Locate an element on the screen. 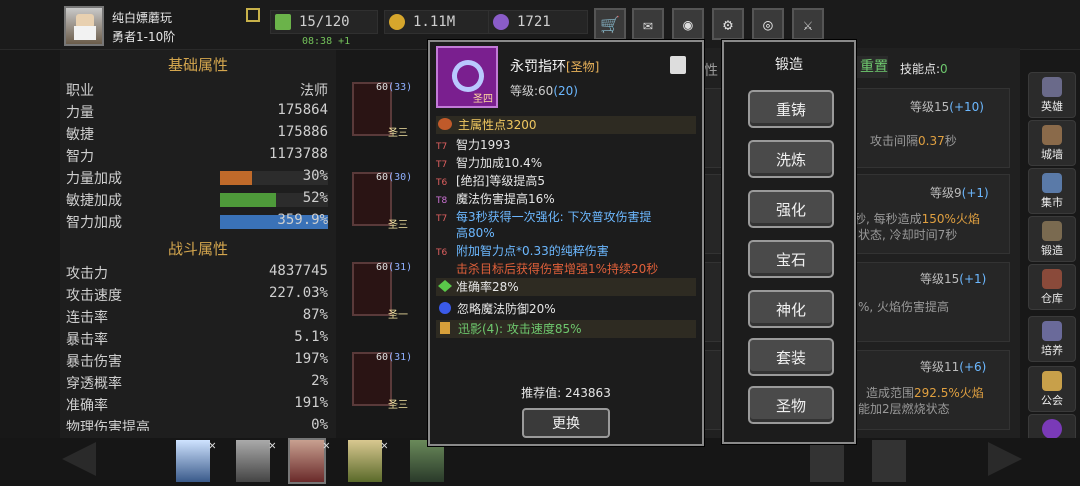  main-stat-text: 主属性点3200 is located at coordinates (497, 125).